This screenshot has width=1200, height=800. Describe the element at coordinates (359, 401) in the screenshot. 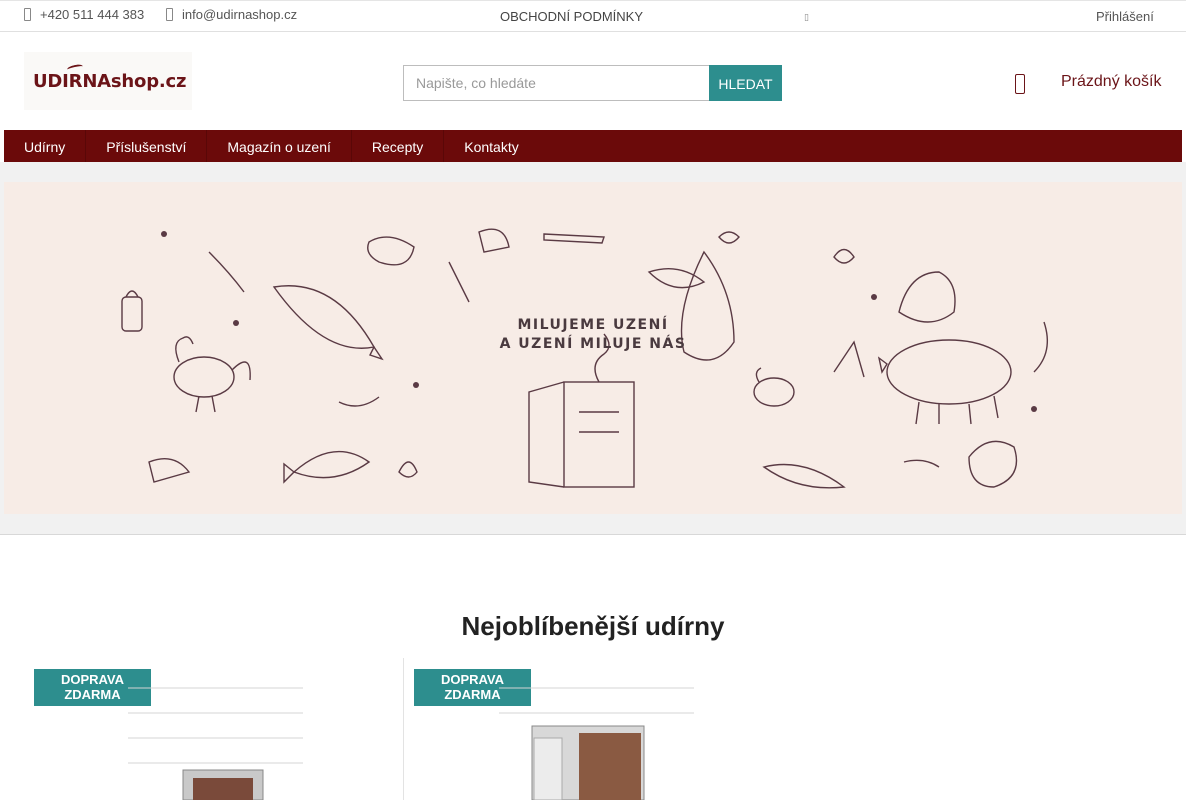

I see `pepper-icon` at that location.